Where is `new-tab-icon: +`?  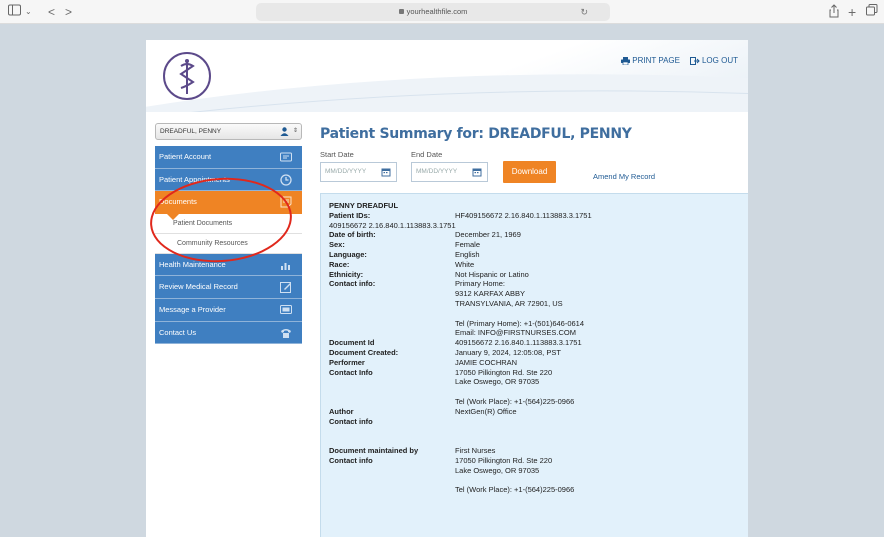
new-tab-icon: + is located at coordinates (852, 12).